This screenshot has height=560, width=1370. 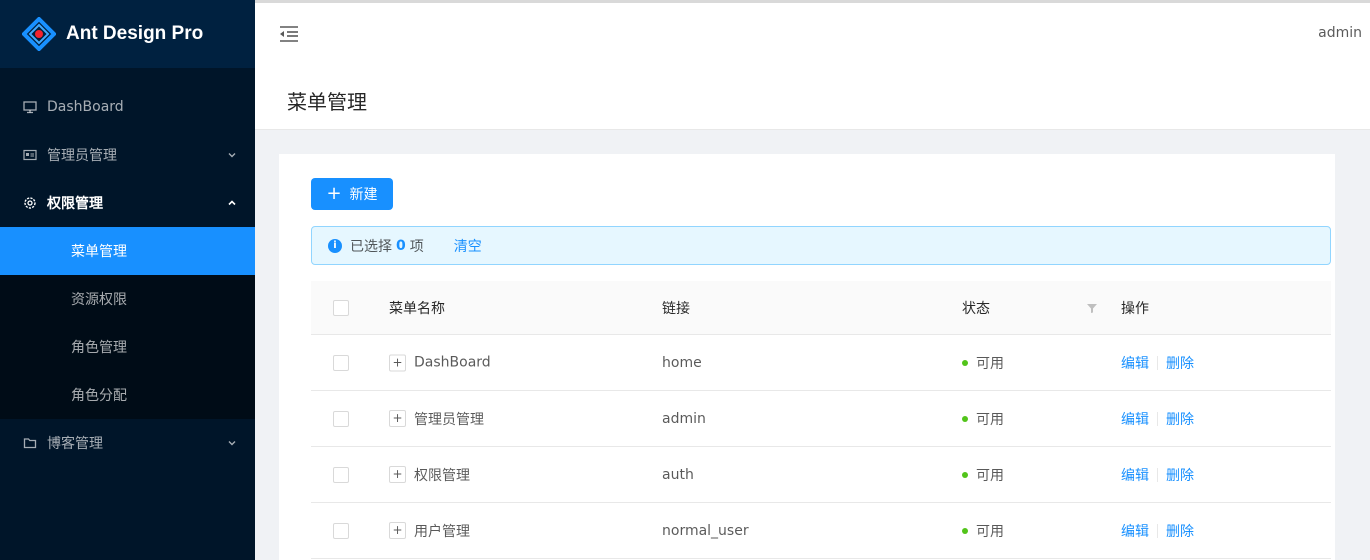 What do you see at coordinates (1340, 33) in the screenshot?
I see `user-menu: admin` at bounding box center [1340, 33].